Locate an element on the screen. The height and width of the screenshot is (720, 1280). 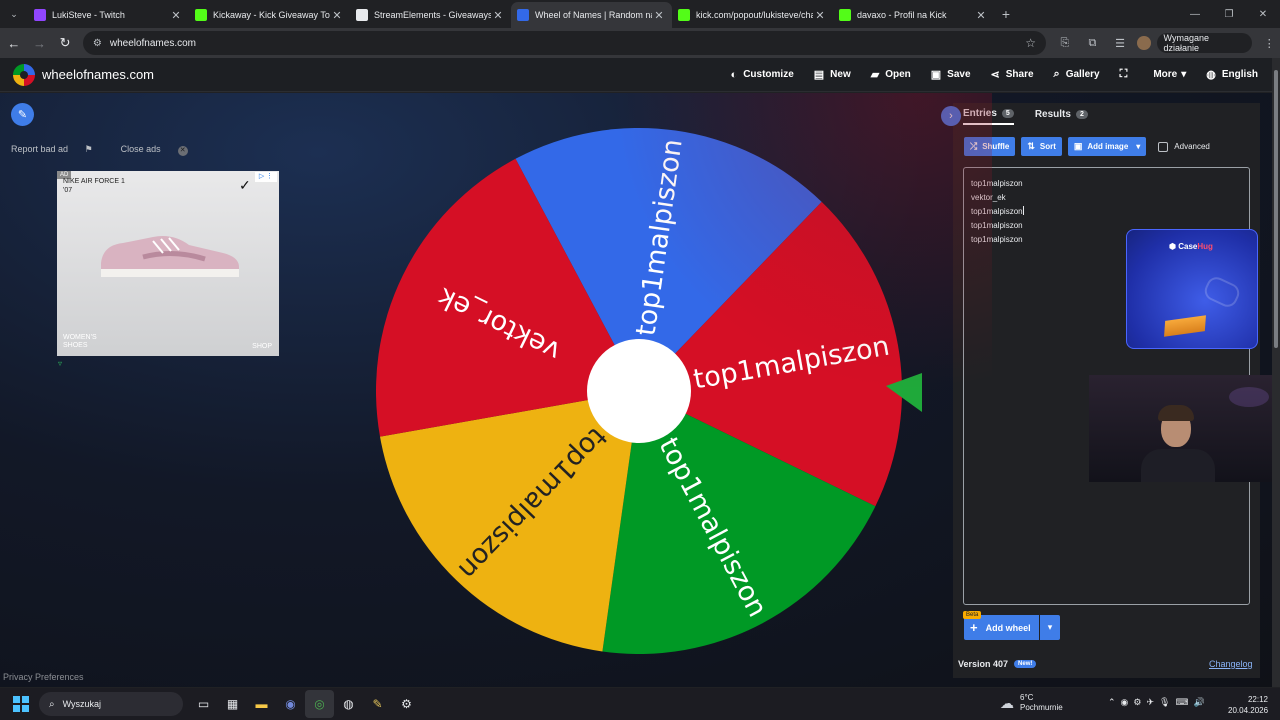
taskbar-clock: 22:12 20.04.2026 is located at coordinates (1248, 705).